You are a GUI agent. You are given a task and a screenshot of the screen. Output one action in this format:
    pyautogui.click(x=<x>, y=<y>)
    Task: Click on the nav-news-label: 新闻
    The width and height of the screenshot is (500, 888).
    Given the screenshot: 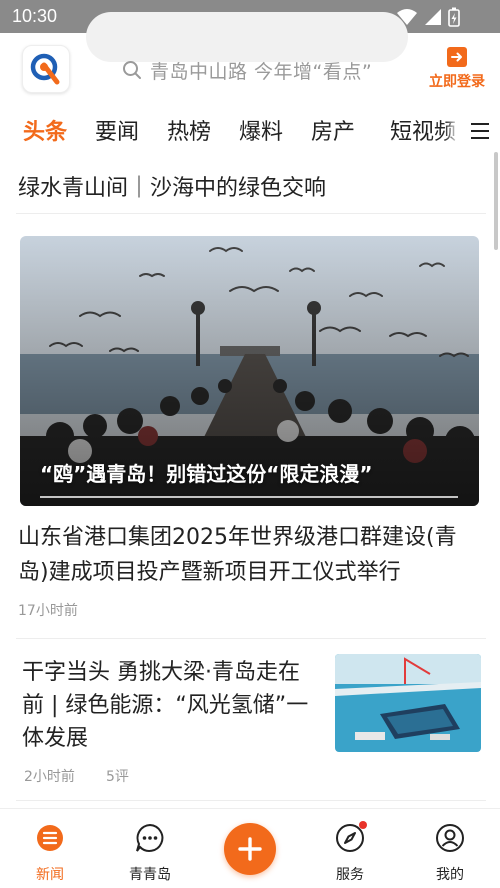 What is the action you would take?
    pyautogui.click(x=50, y=875)
    